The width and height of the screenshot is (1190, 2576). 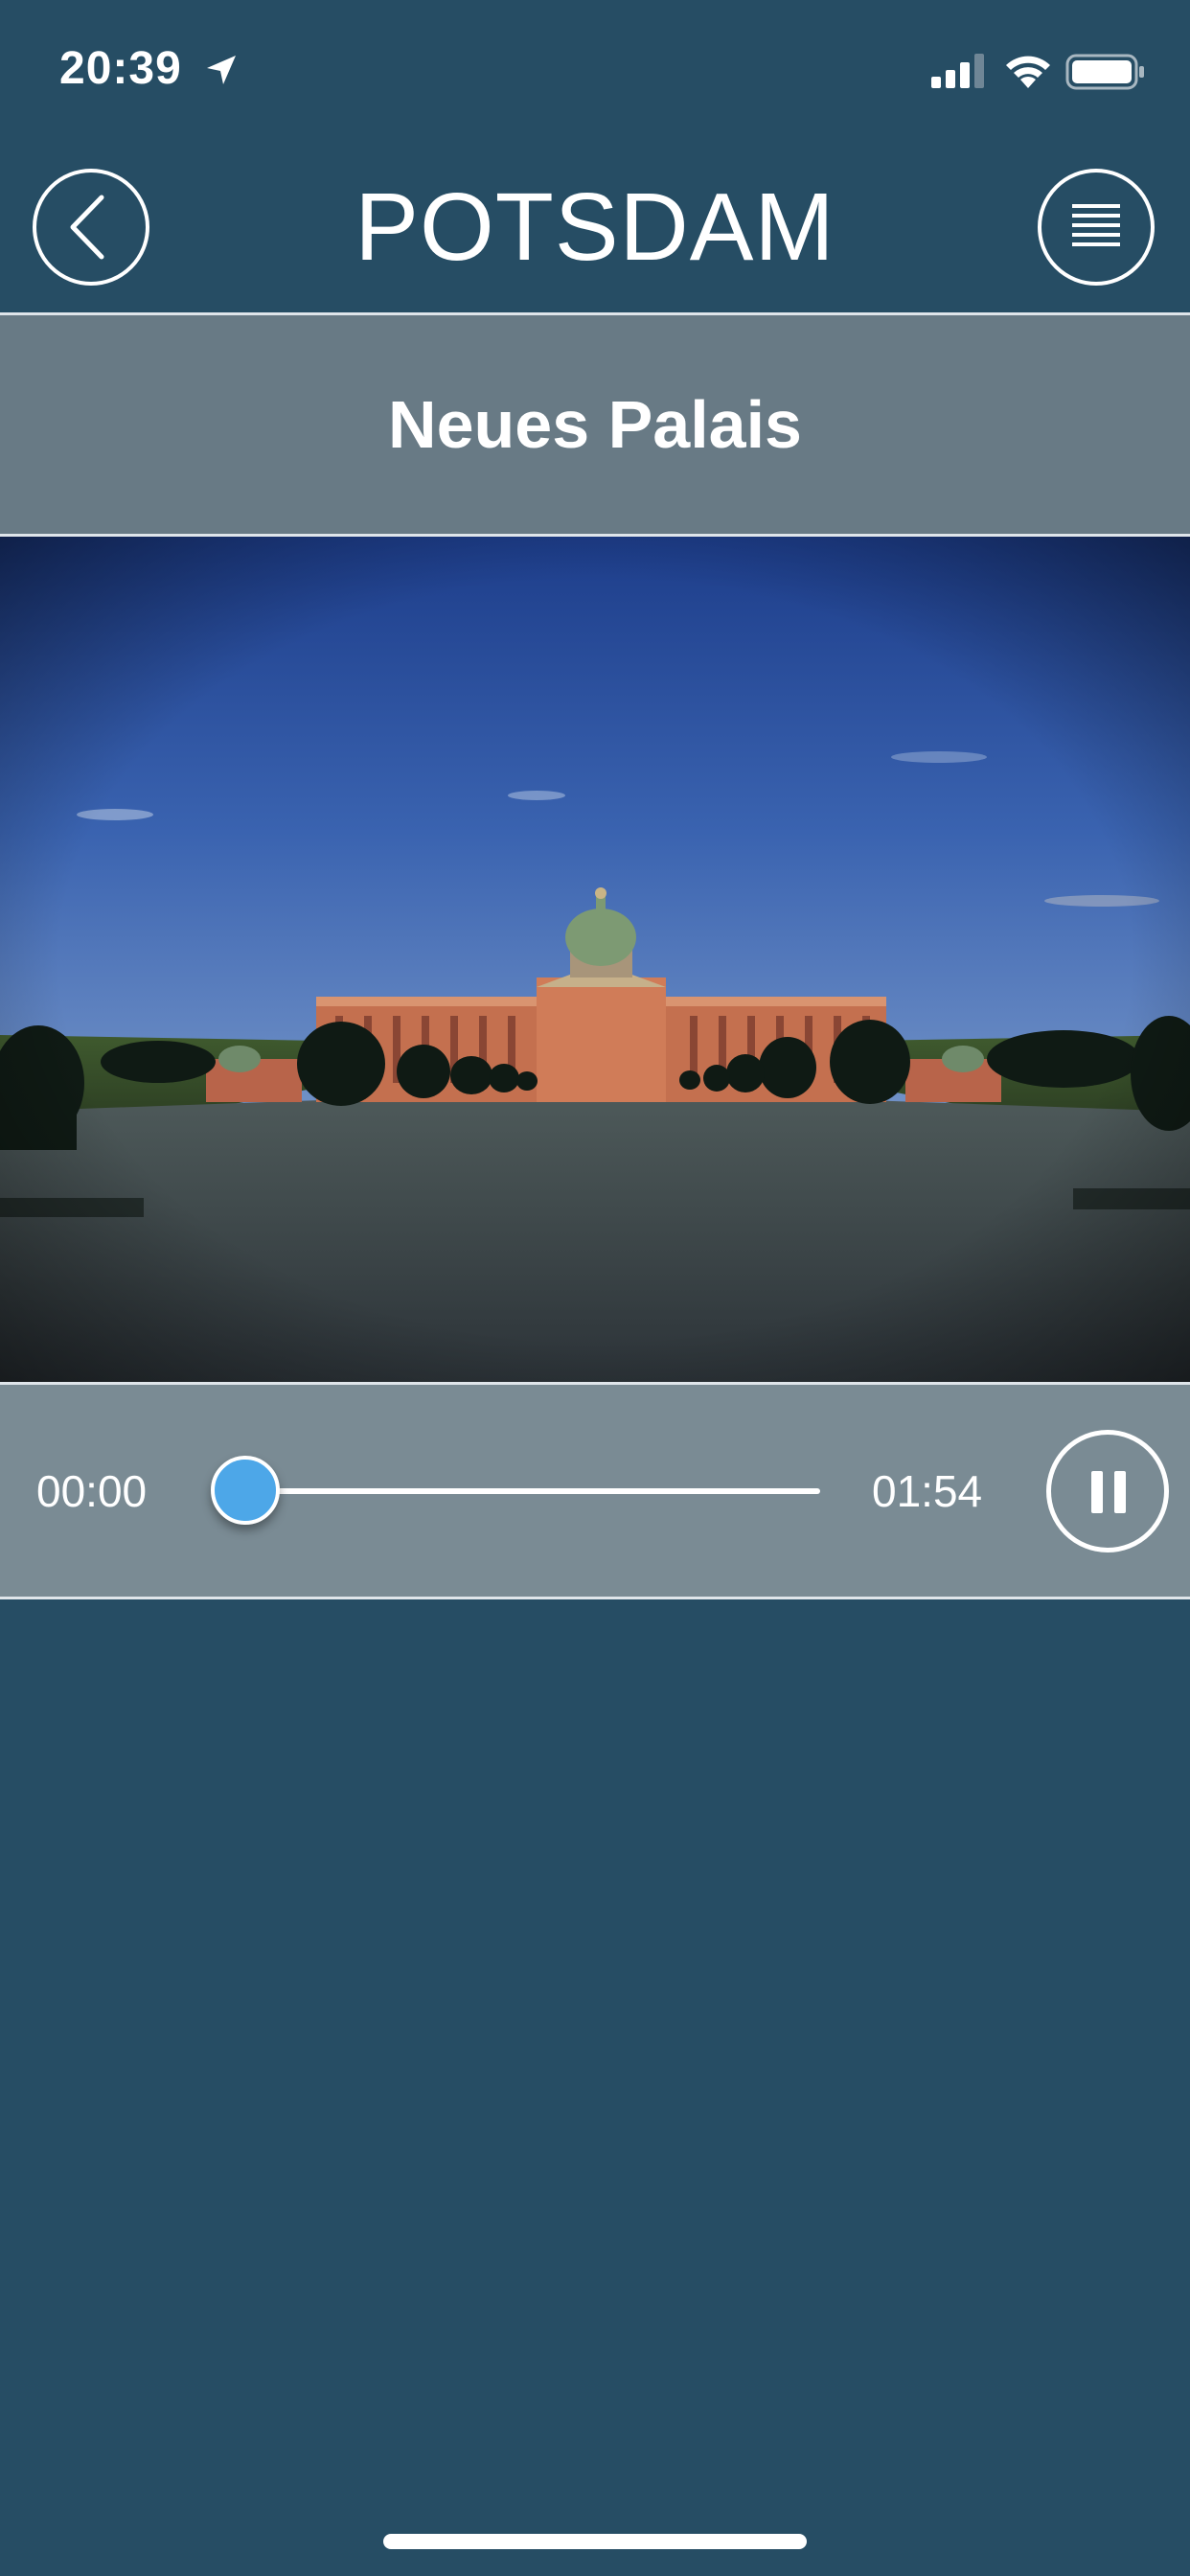 I want to click on divider, so click(x=595, y=1598).